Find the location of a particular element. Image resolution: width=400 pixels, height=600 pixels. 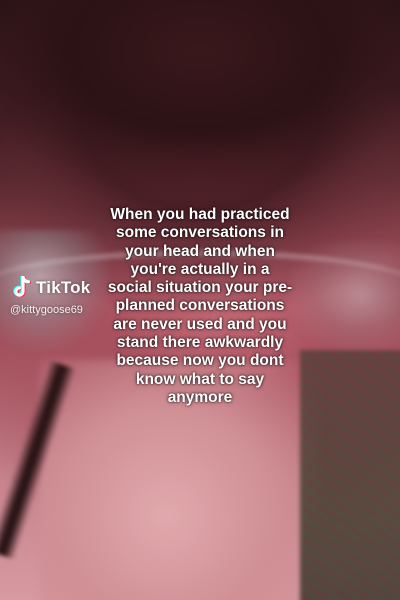

tiktok-note-icon is located at coordinates (22, 287).